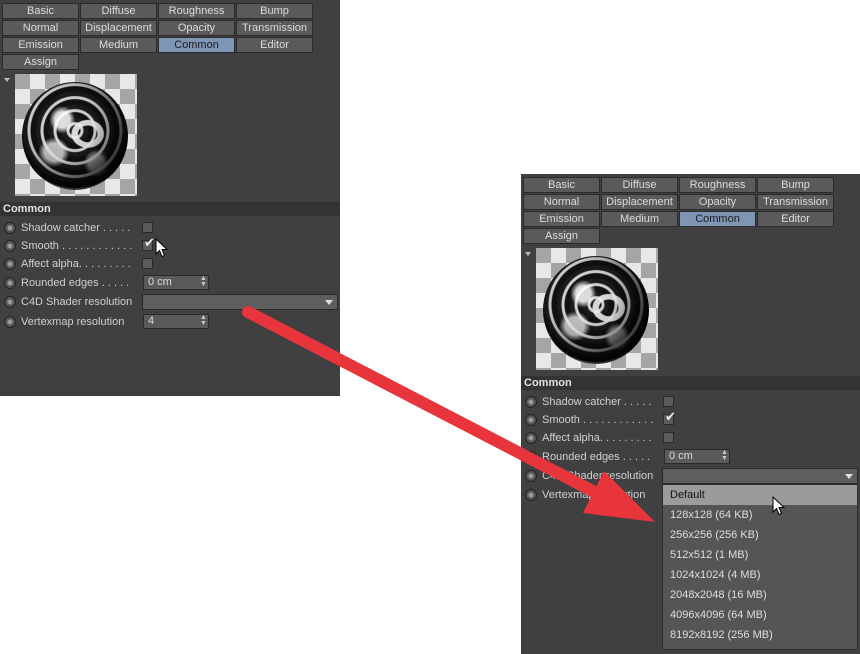  I want to click on menu-option-1024: 1024x1024 (4 MB), so click(760, 575).